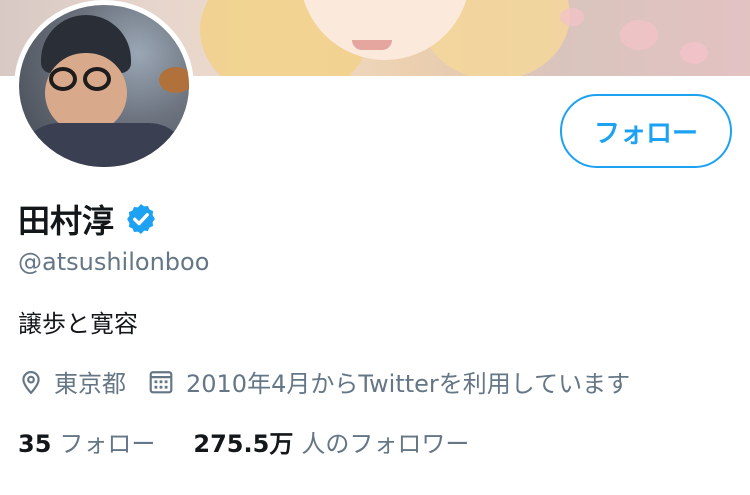 This screenshot has height=495, width=750. What do you see at coordinates (90, 384) in the screenshot?
I see `profile-location: 東京都` at bounding box center [90, 384].